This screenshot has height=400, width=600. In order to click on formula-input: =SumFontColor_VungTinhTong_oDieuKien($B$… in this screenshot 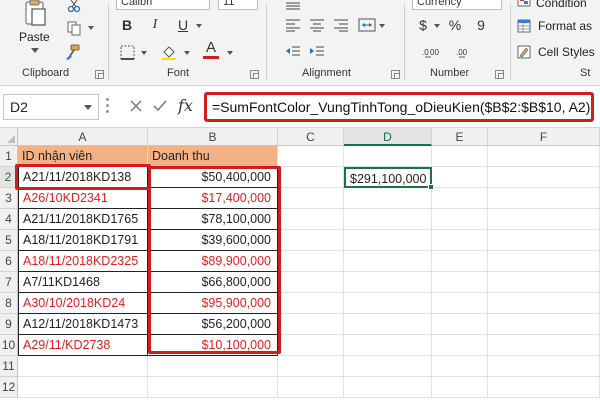, I will do `click(399, 107)`.